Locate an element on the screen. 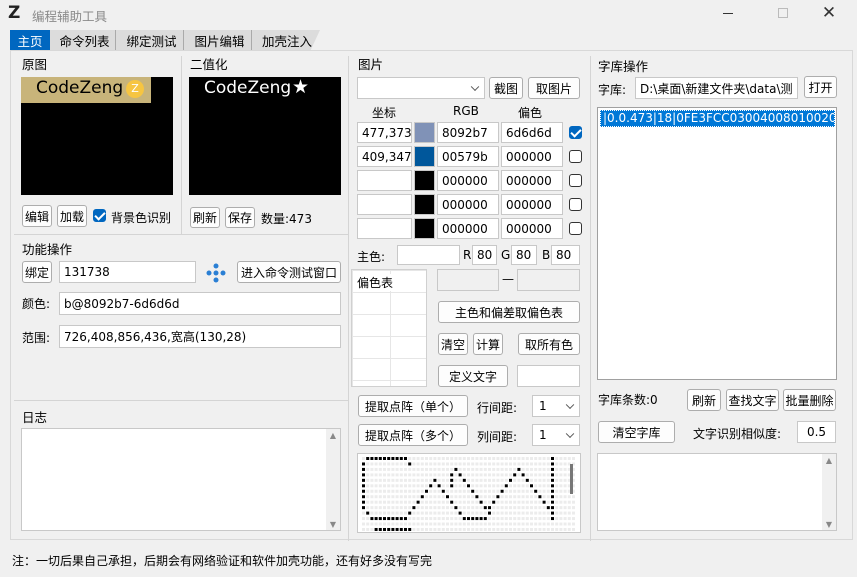 This screenshot has height=577, width=857. tab-home: 主页 is located at coordinates (30, 40).